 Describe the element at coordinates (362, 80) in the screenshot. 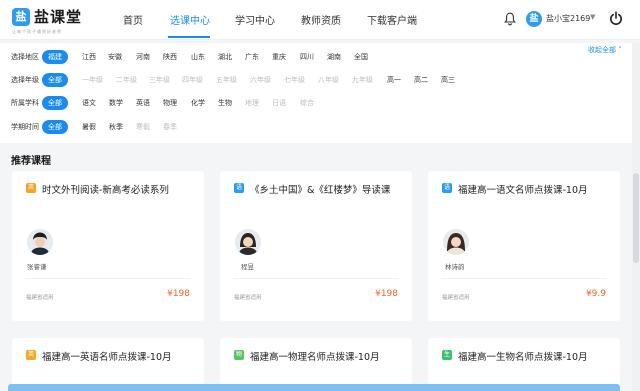

I see `filter-option: 九年级` at that location.